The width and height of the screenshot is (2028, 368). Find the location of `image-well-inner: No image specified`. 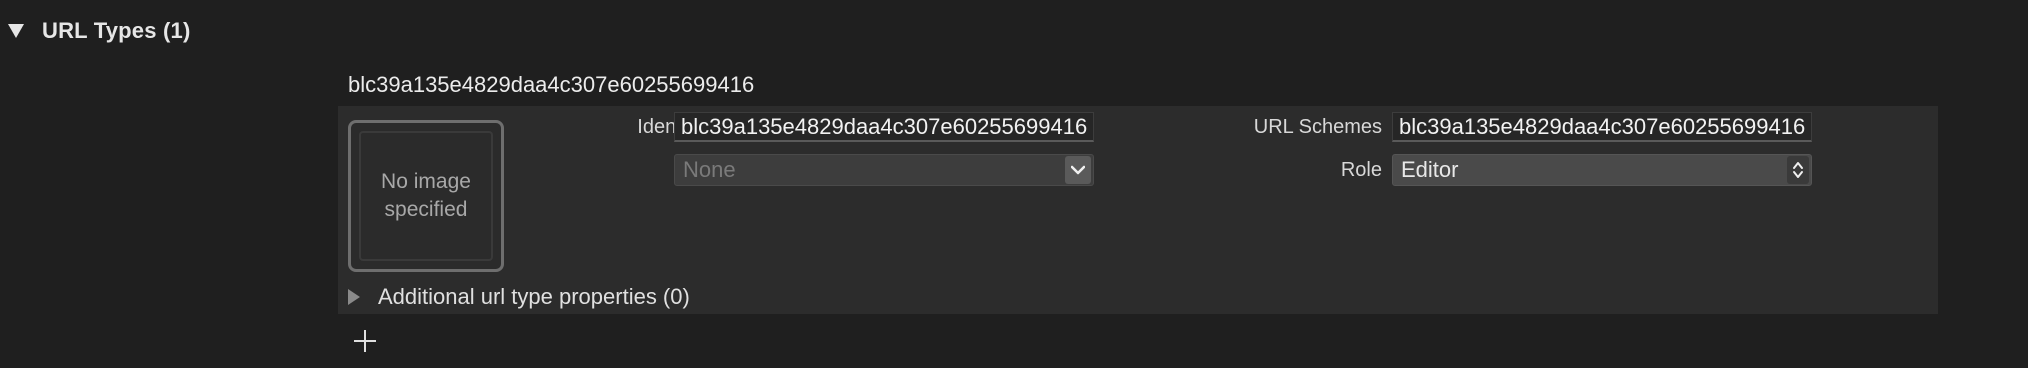

image-well-inner: No image specified is located at coordinates (426, 196).